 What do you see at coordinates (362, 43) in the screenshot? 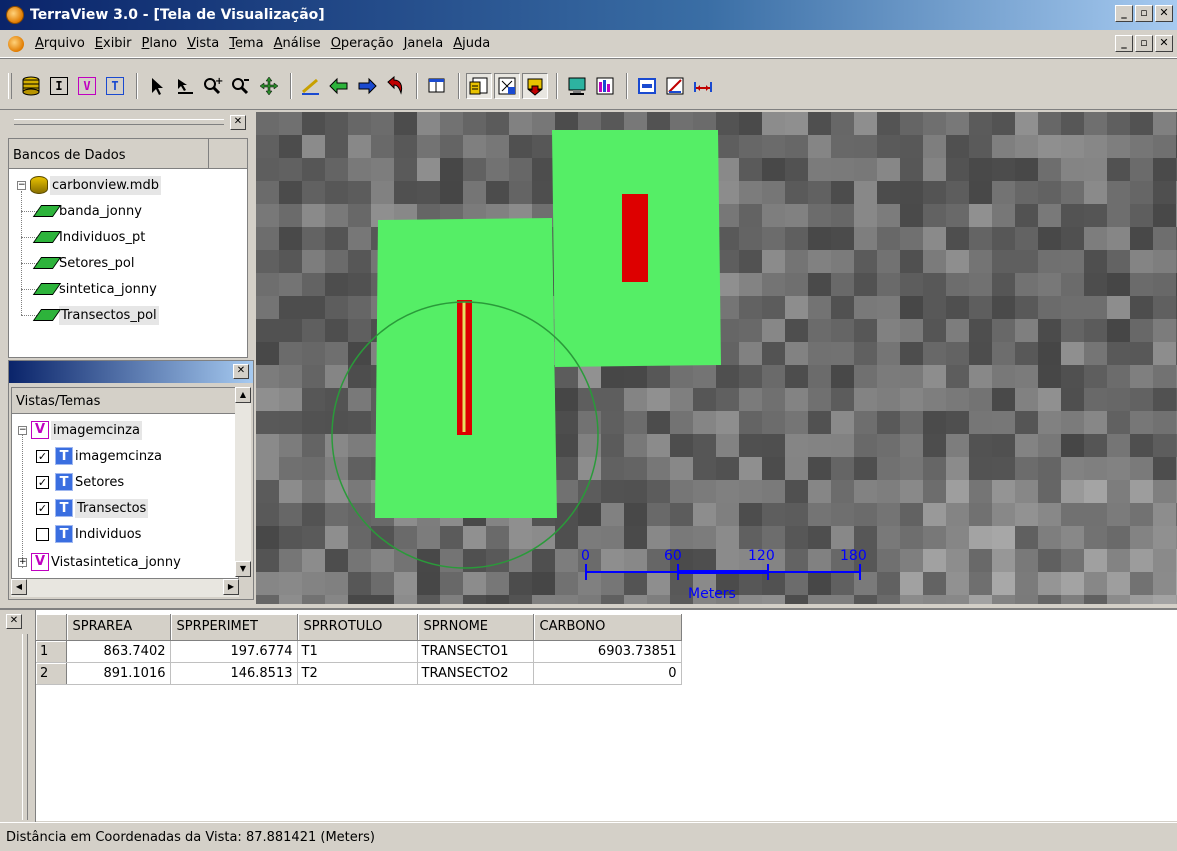
I see `menu-operacao: Operação` at bounding box center [362, 43].